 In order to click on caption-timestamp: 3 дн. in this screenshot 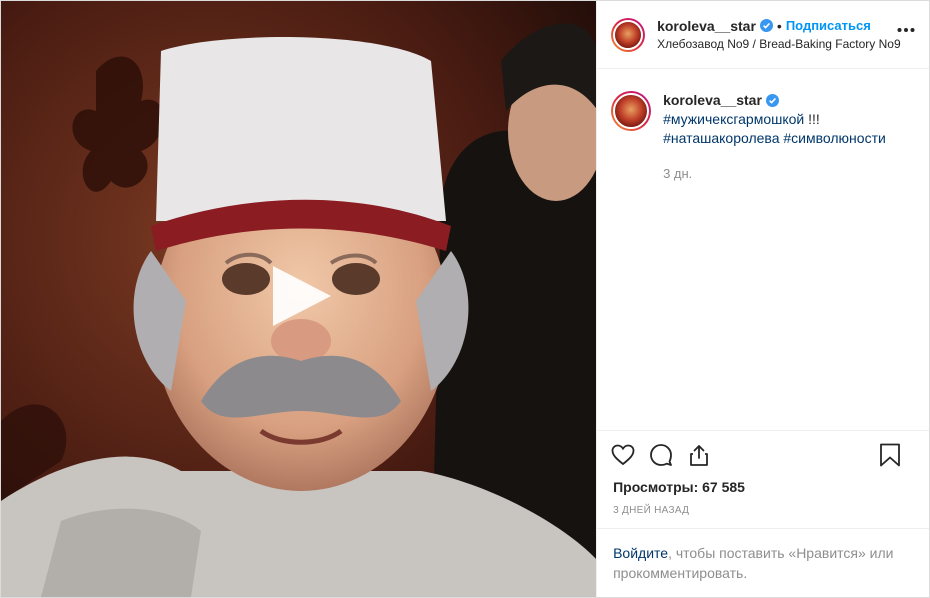, I will do `click(678, 173)`.